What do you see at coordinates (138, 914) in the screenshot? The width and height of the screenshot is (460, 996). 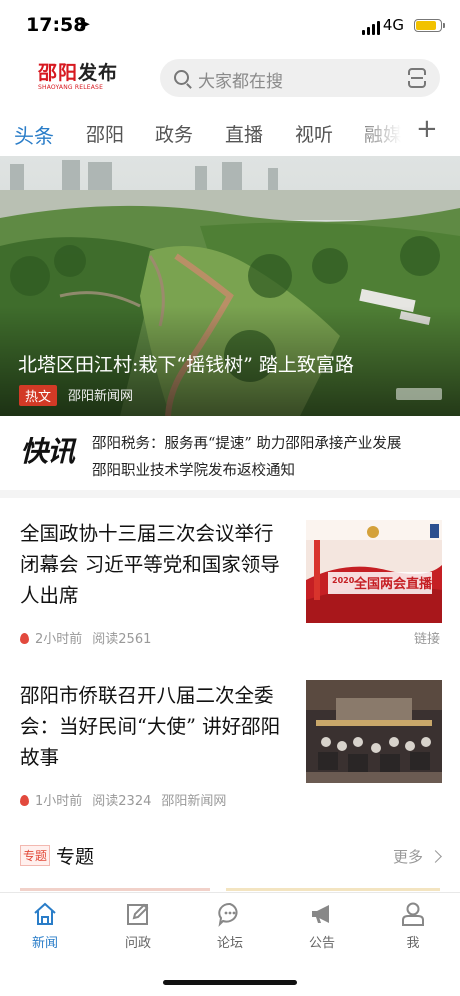 I see `edit-icon` at bounding box center [138, 914].